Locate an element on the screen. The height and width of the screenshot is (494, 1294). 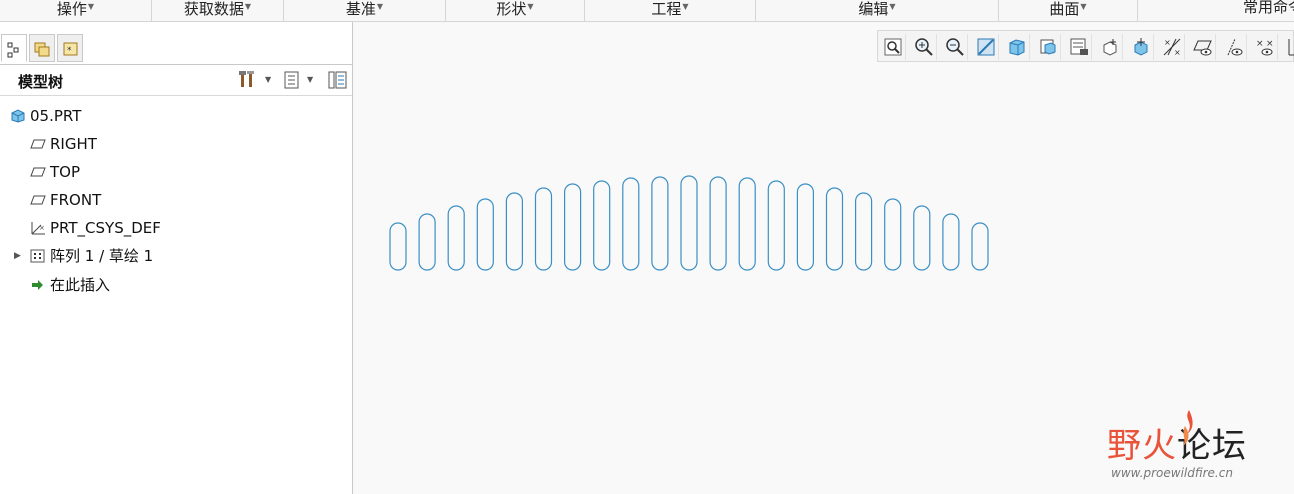
saved-views-icon is located at coordinates (1048, 47).